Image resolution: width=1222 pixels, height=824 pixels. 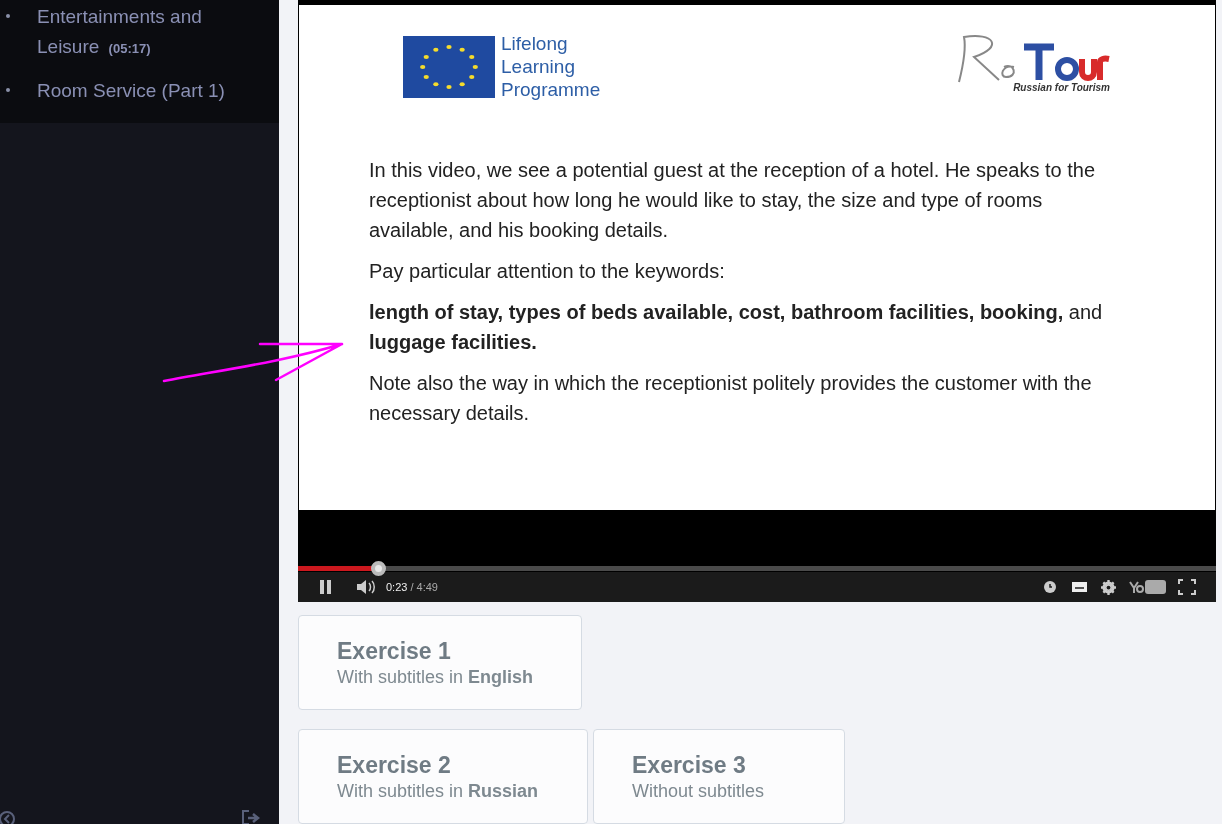 I want to click on logo-text: Lifelong Learning Programme, so click(x=551, y=66).